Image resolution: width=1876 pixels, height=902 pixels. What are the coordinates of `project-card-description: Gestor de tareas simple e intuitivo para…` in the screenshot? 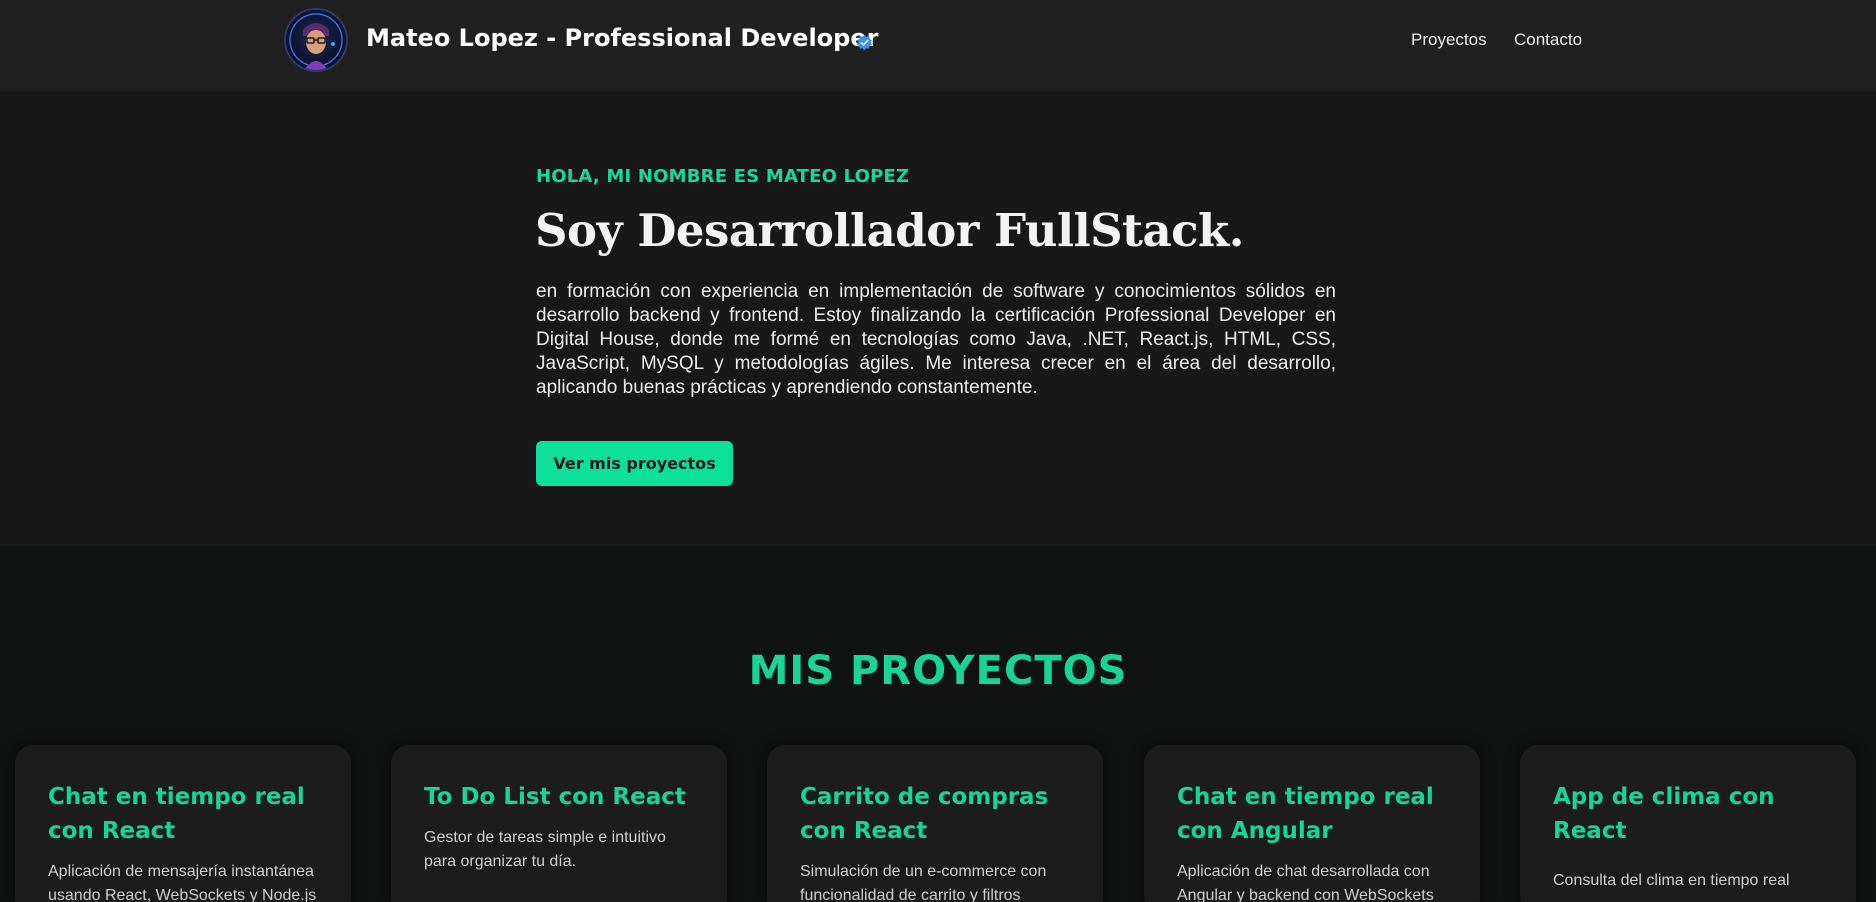 It's located at (545, 849).